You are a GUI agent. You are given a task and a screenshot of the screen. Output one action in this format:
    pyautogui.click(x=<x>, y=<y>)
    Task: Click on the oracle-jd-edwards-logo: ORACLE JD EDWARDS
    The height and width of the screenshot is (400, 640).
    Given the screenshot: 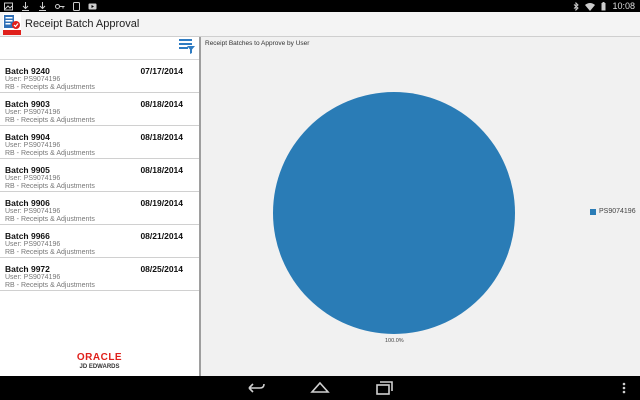 What is the action you would take?
    pyautogui.click(x=99, y=361)
    